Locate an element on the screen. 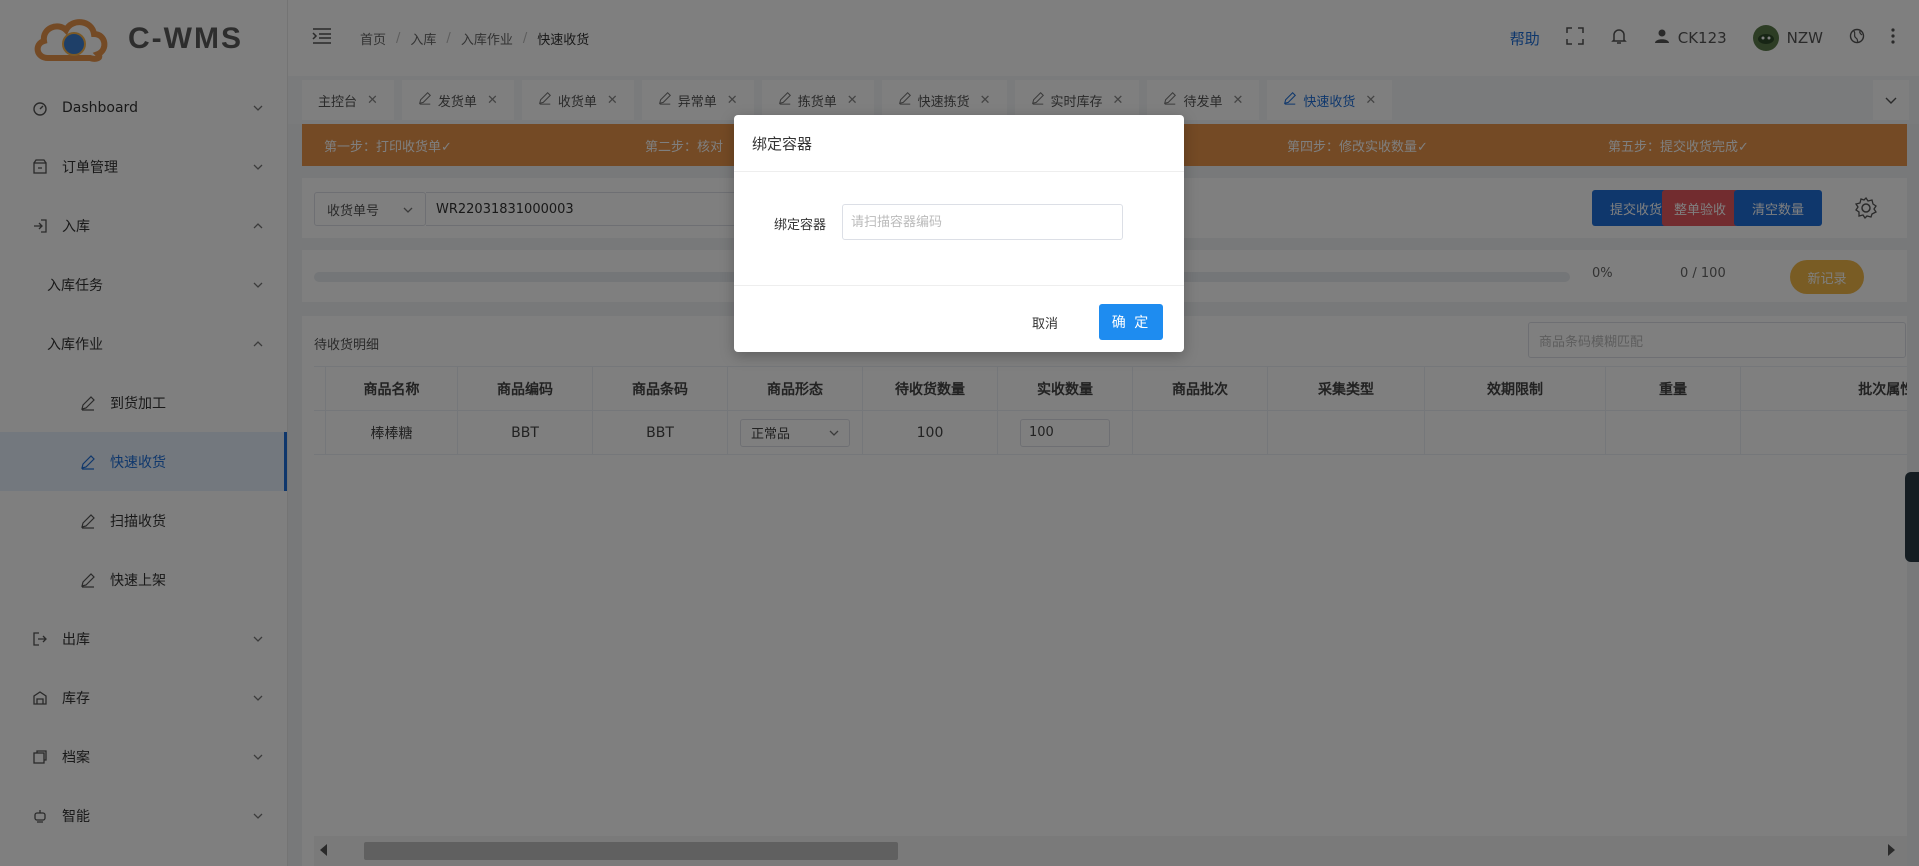 The height and width of the screenshot is (866, 1919). dialog-title: 绑定容器 is located at coordinates (959, 143).